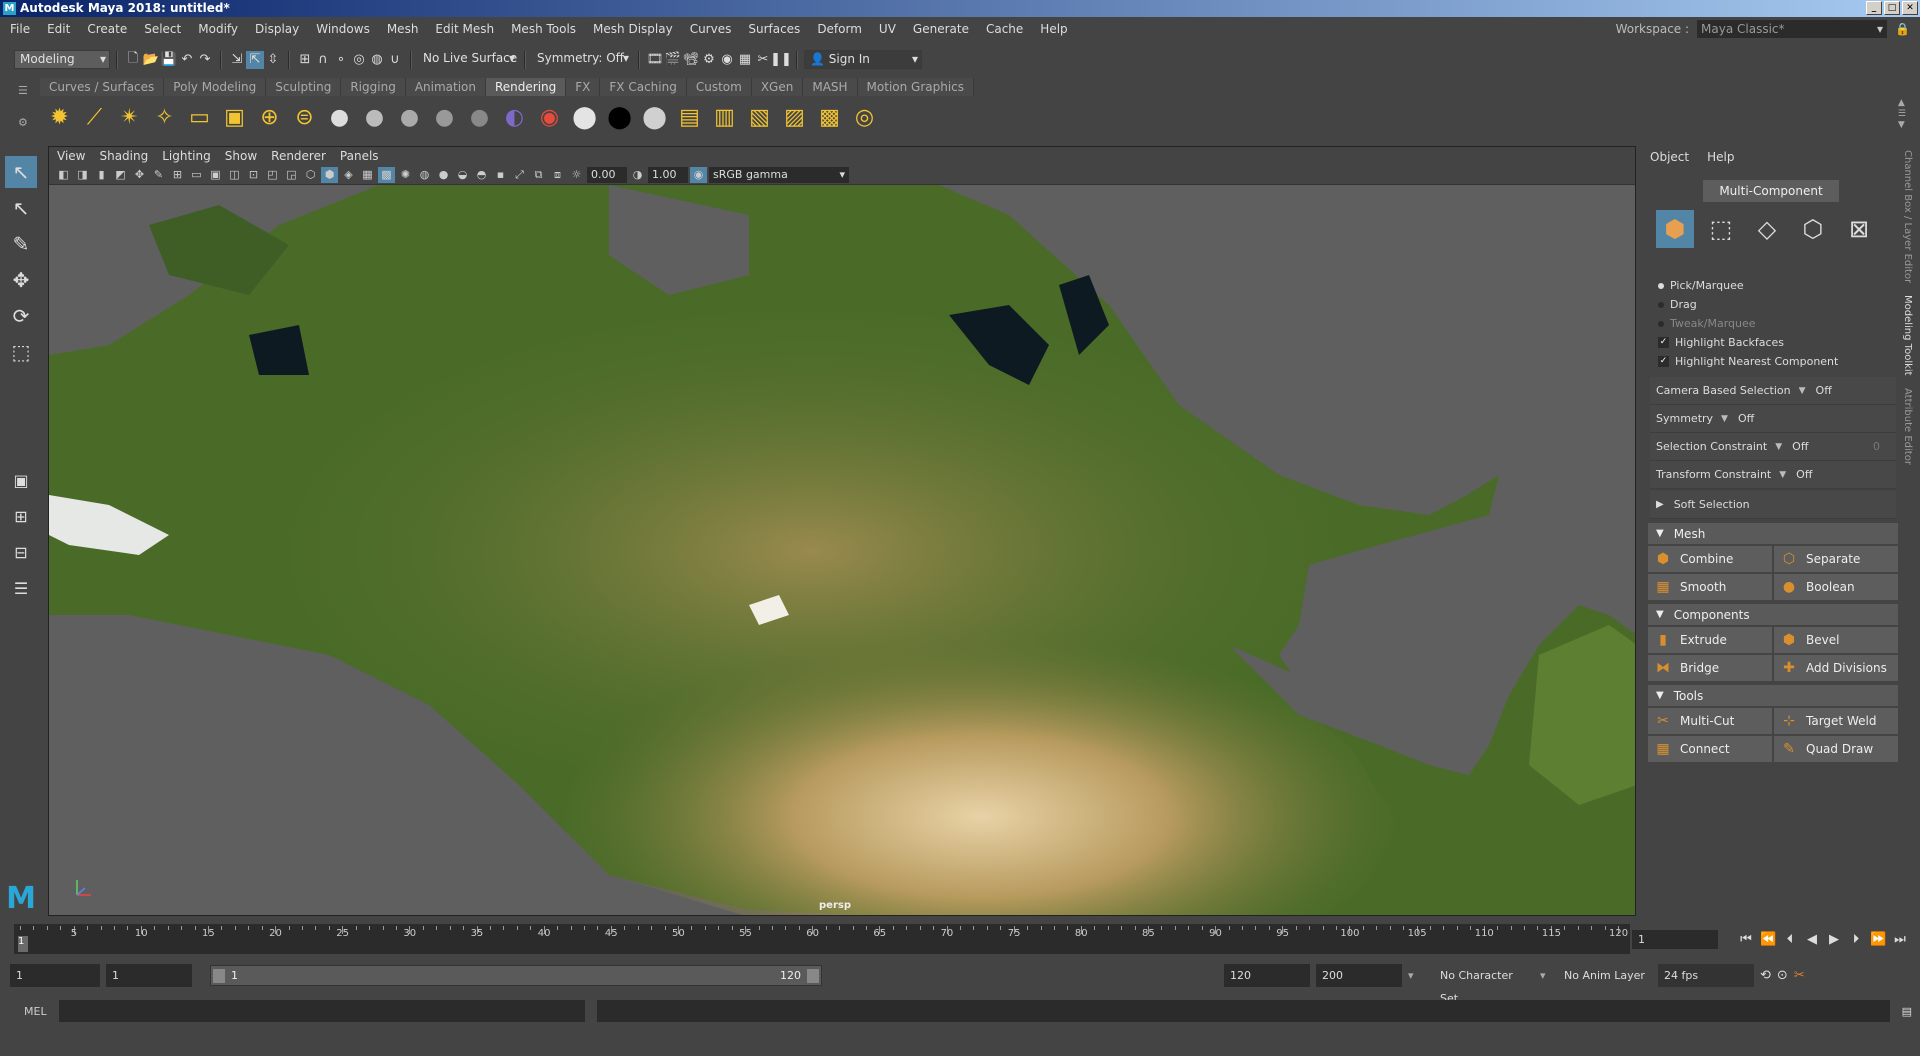 This screenshot has height=1056, width=1920. Describe the element at coordinates (1773, 419) in the screenshot. I see `symmetry-row: Symmetry ▼ Off` at that location.